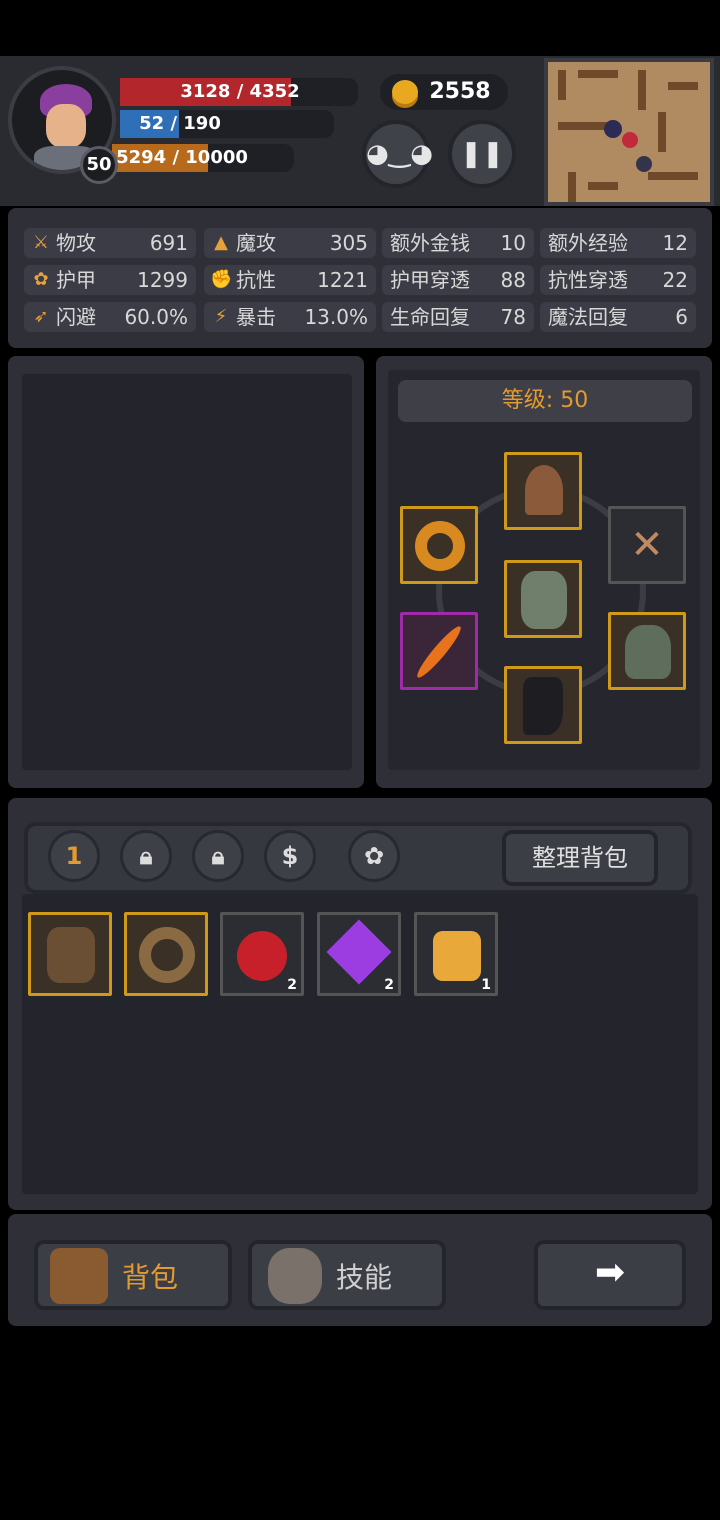 This screenshot has width=720, height=1520. Describe the element at coordinates (221, 316) in the screenshot. I see `lightning-icon: ⚡` at that location.